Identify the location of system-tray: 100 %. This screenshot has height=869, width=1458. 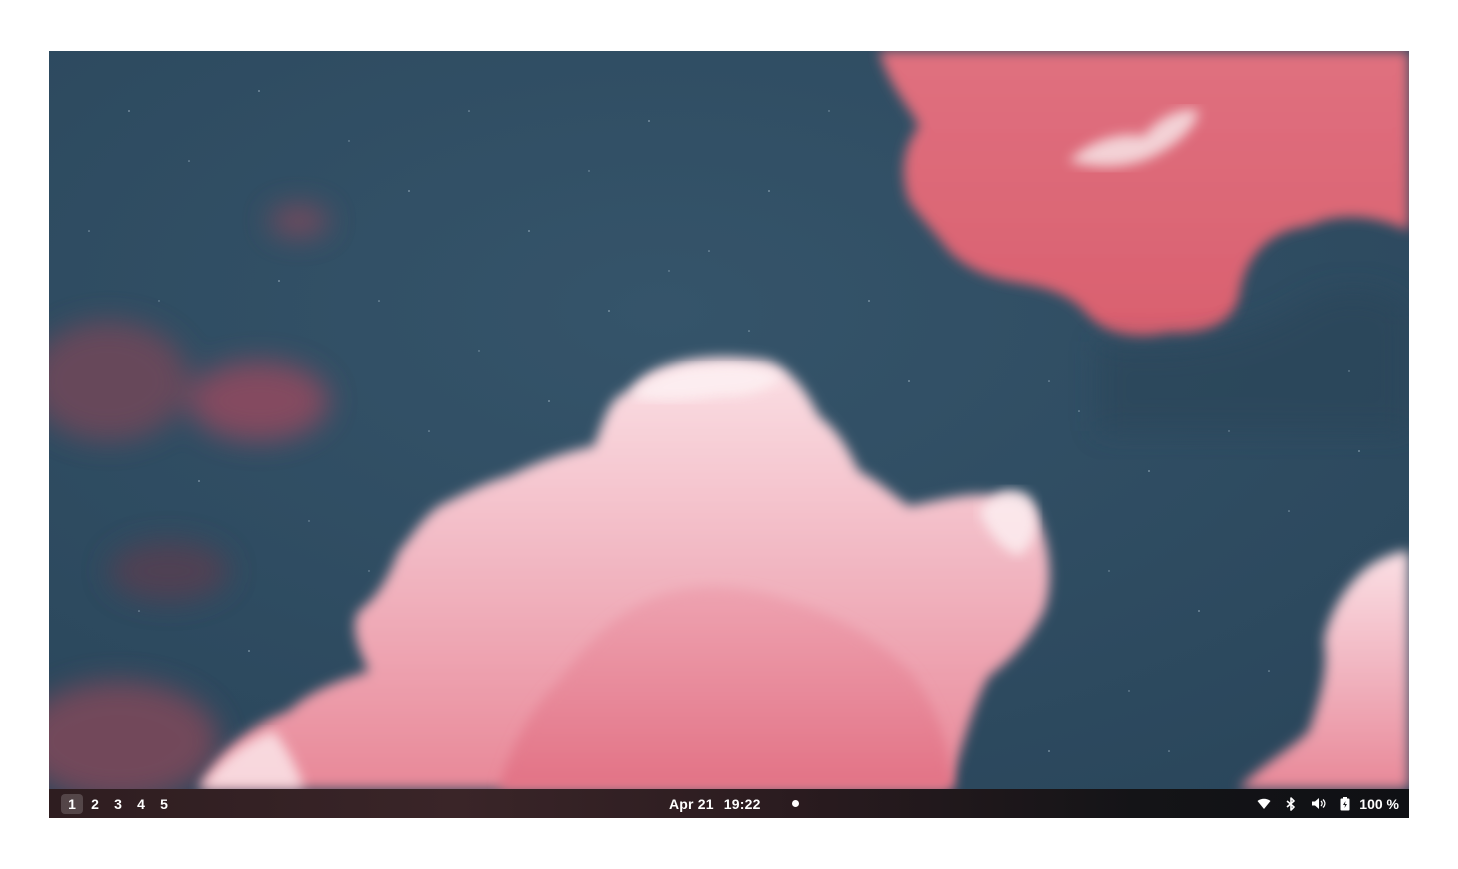
(1322, 803).